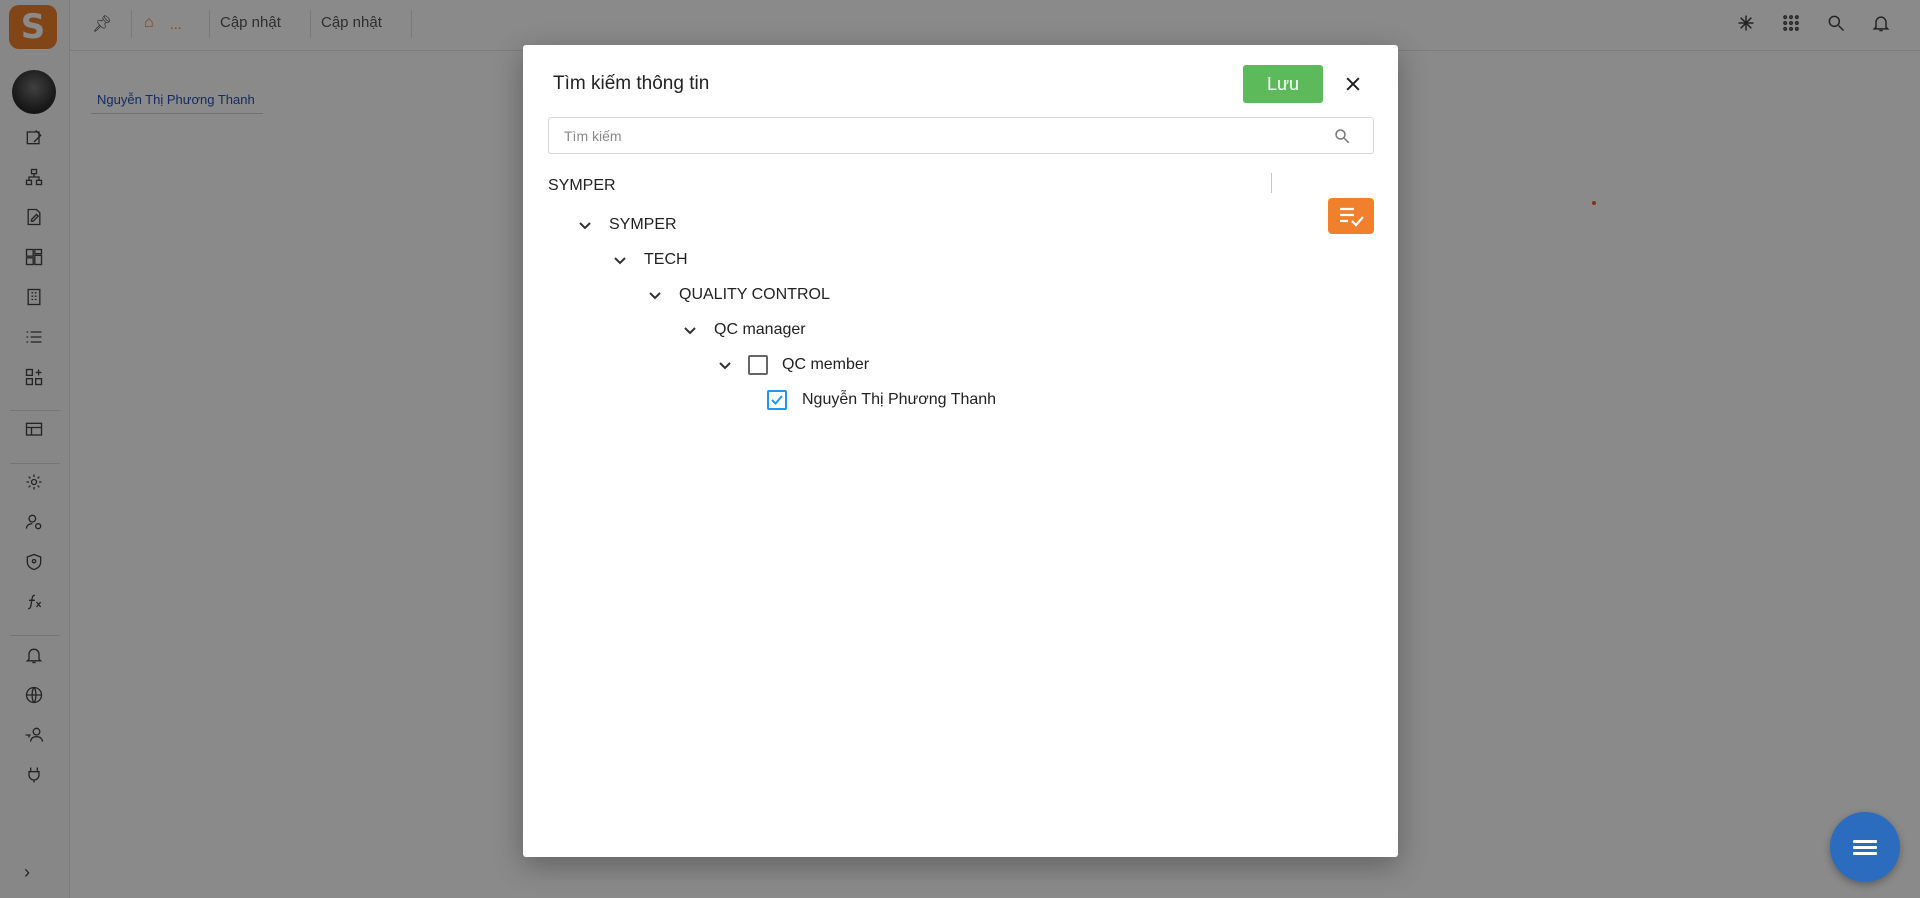 This screenshot has width=1920, height=898. I want to click on tree-node-tech: TECH, so click(649, 260).